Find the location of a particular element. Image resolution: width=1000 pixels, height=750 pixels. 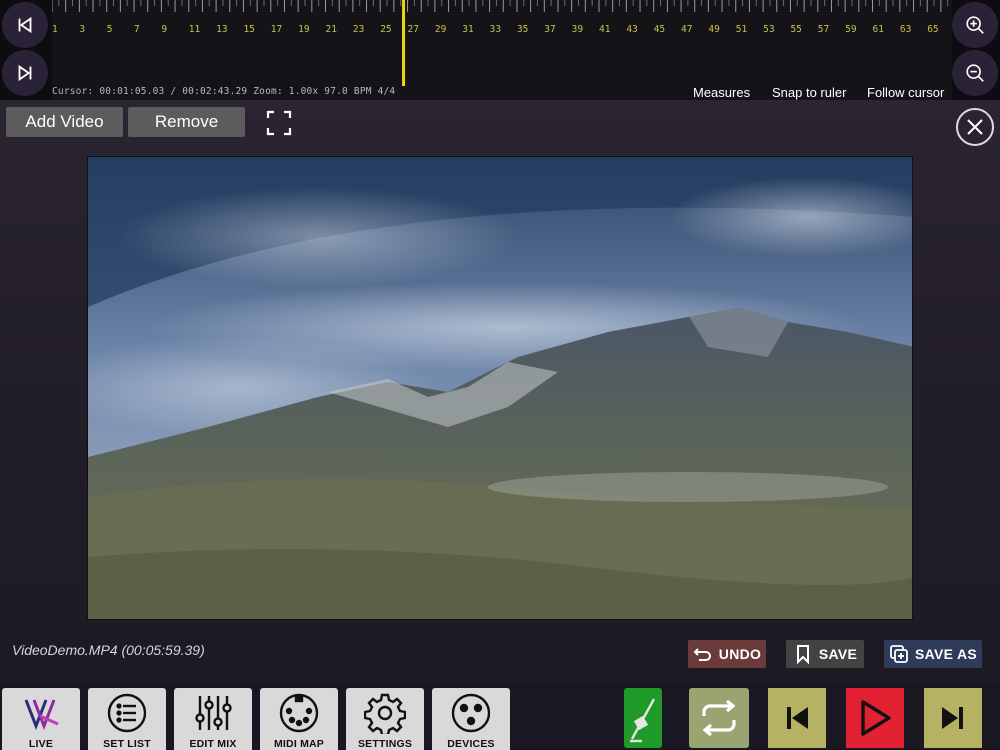

ruler-tick-label: 29 is located at coordinates (441, 29).